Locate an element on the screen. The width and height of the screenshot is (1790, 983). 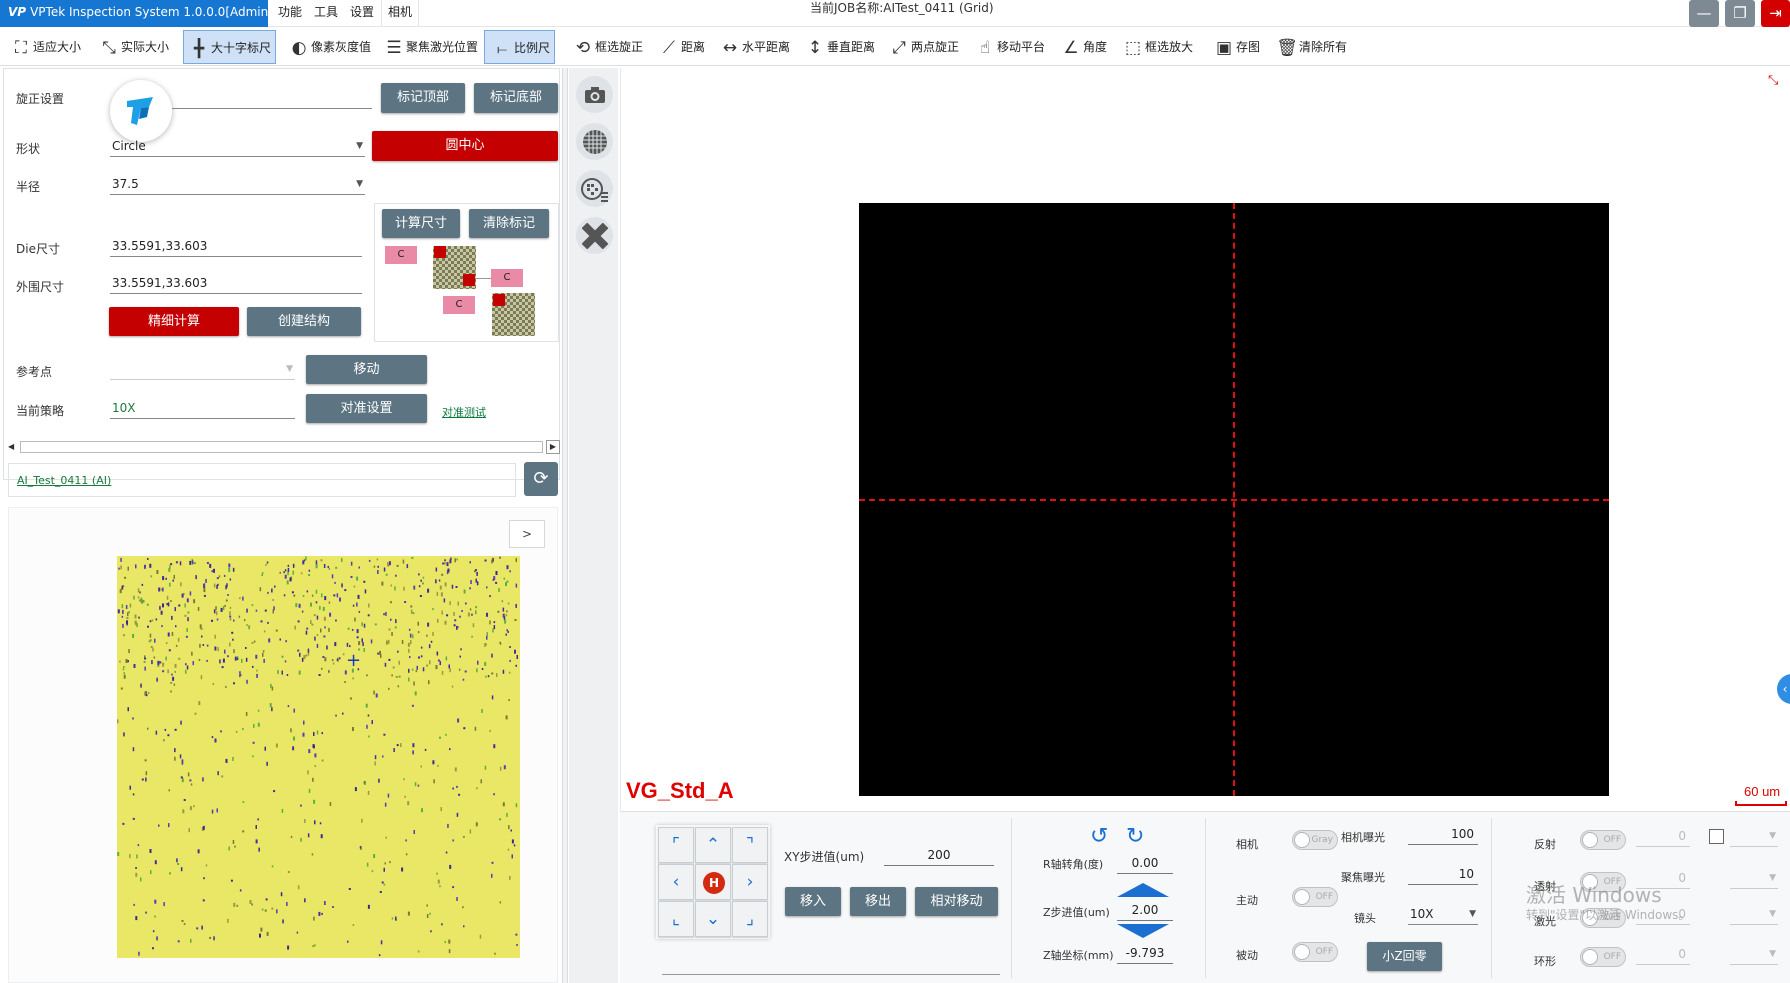
jog-left-icon: ‹ is located at coordinates (676, 882).